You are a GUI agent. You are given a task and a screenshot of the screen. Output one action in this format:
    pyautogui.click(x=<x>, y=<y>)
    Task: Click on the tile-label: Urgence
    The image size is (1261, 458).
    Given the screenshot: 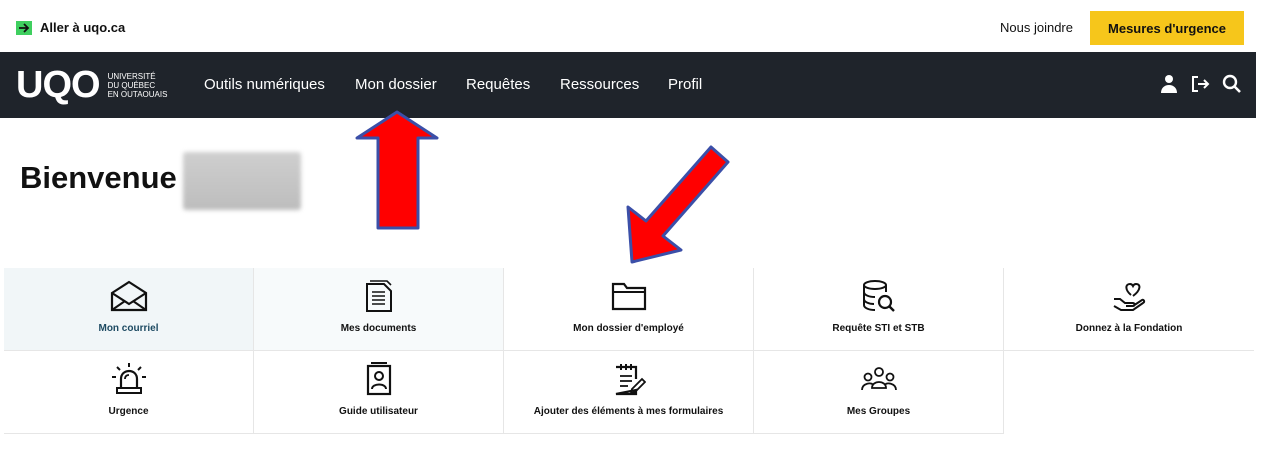 What is the action you would take?
    pyautogui.click(x=128, y=411)
    